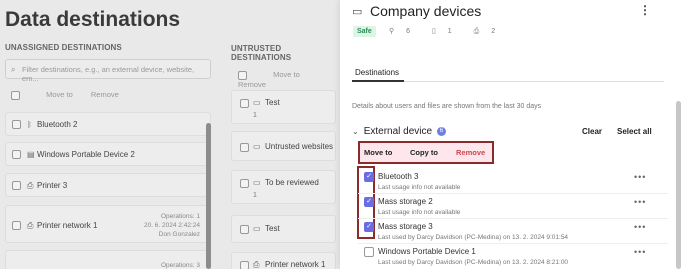 The height and width of the screenshot is (269, 688). I want to click on list-item: ▭ To be reviewed 1, so click(283, 187).